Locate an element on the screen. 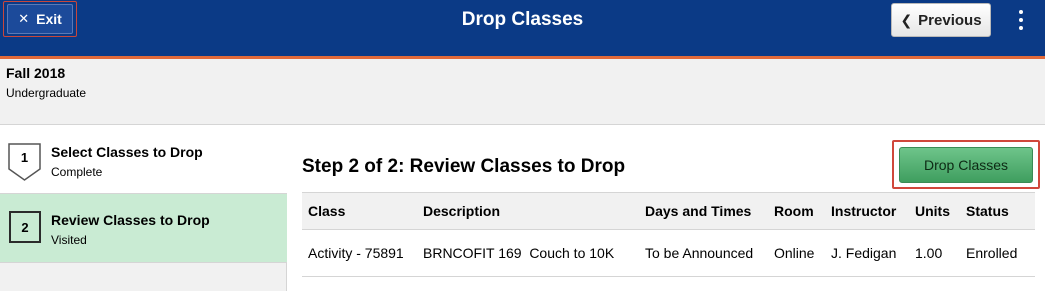 This screenshot has height=291, width=1045. drop-classes-button: Drop Classes is located at coordinates (966, 165).